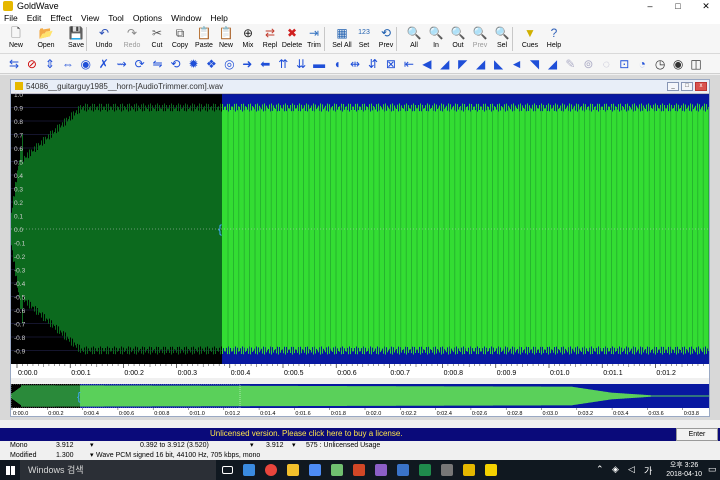 The width and height of the screenshot is (720, 480). Describe the element at coordinates (469, 470) in the screenshot. I see `goldwave-taskbar-icon` at that location.